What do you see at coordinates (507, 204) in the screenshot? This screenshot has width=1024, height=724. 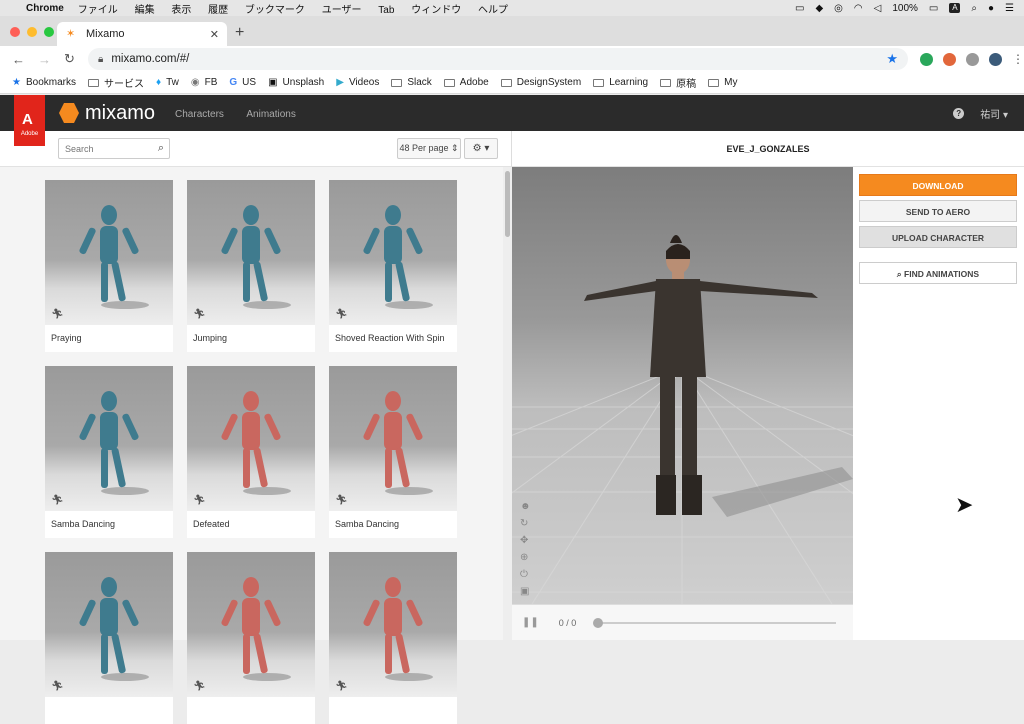 I see `scrollbar-thumb` at bounding box center [507, 204].